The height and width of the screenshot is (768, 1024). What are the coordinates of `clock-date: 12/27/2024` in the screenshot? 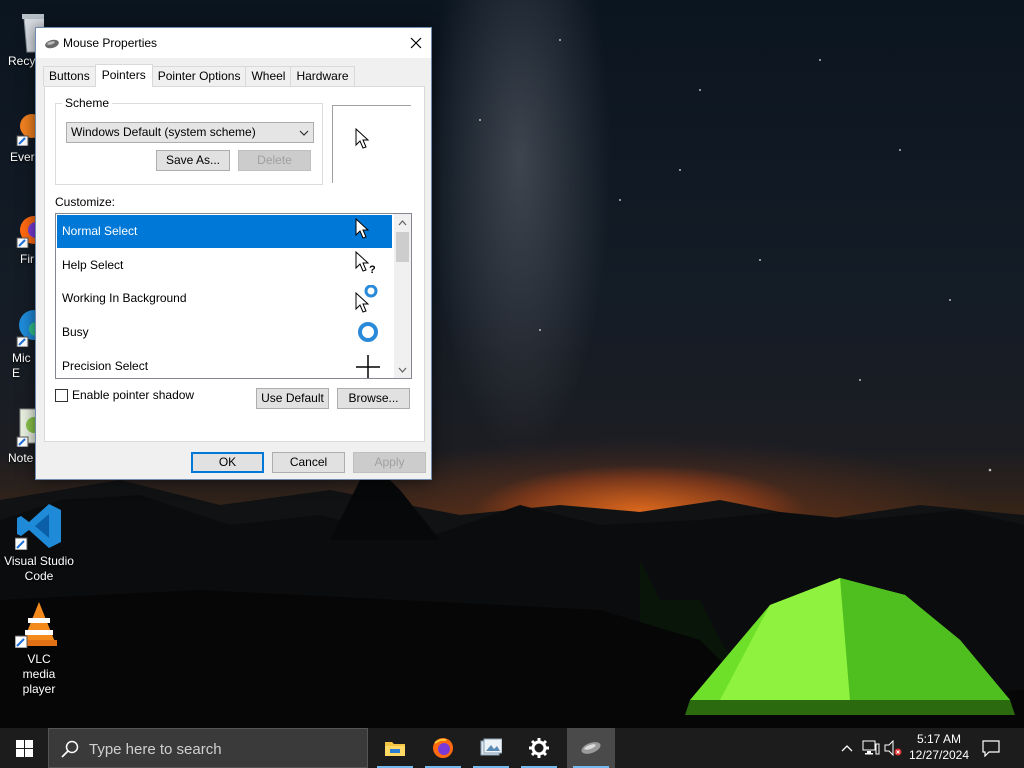 It's located at (939, 755).